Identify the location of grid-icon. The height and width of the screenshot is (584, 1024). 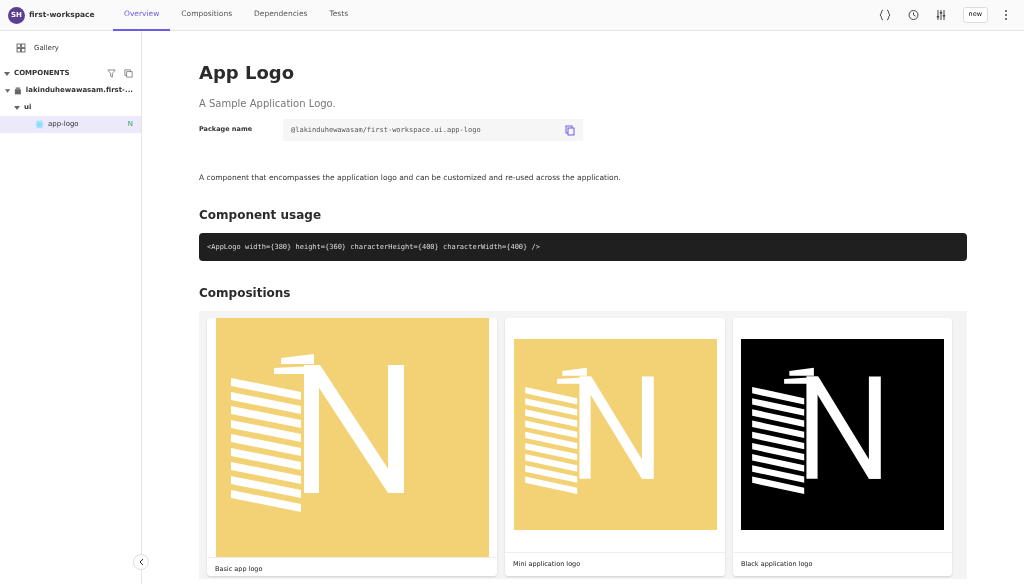
(21, 48).